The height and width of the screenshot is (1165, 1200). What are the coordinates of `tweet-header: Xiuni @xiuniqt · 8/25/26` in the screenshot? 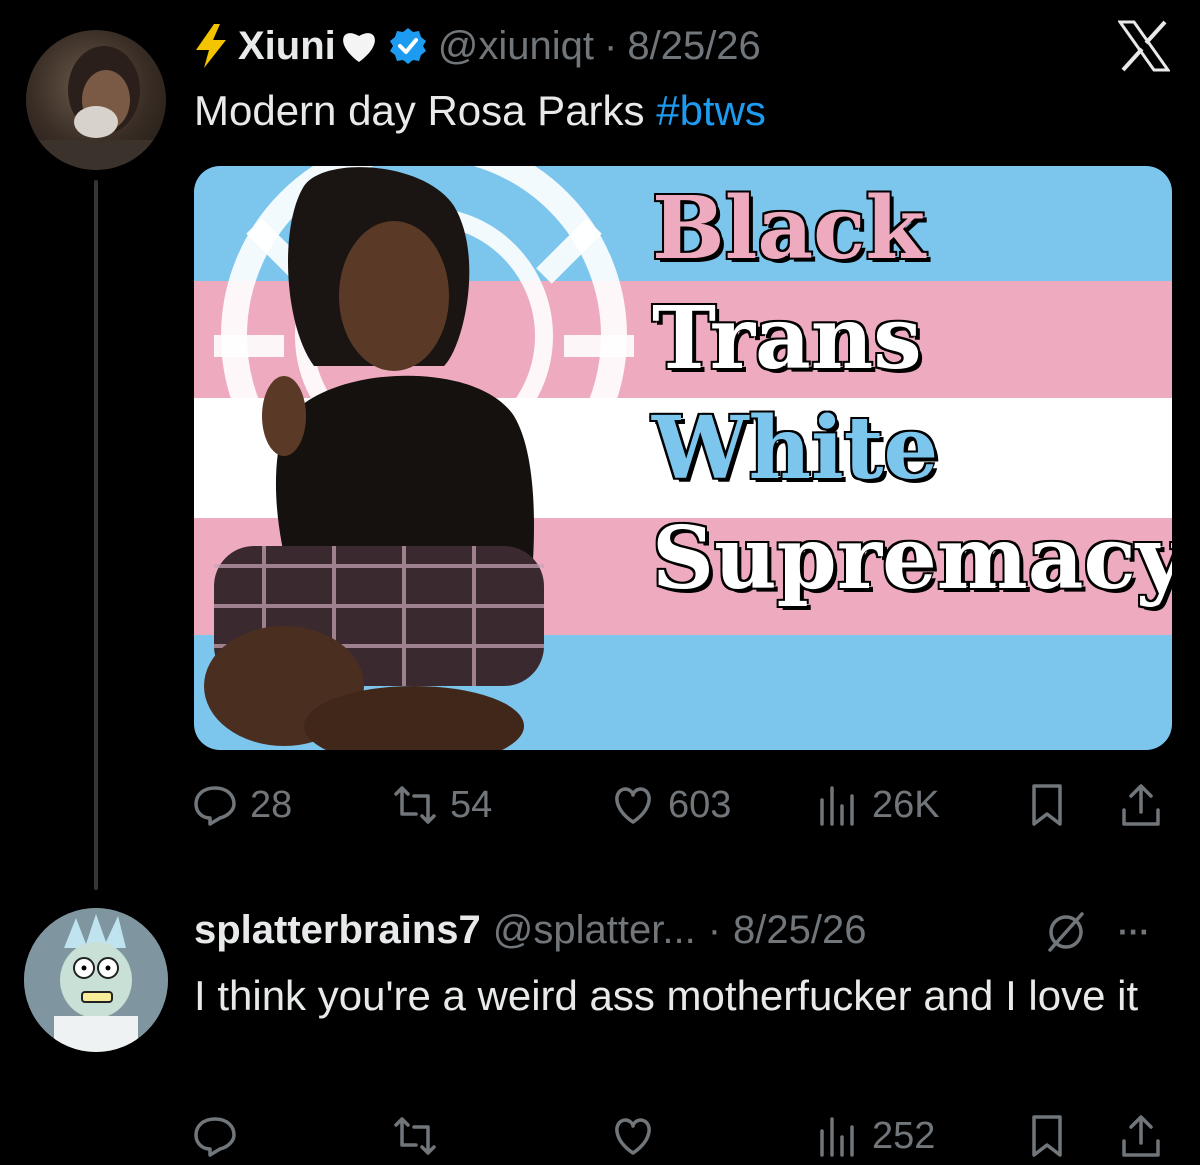 It's located at (477, 46).